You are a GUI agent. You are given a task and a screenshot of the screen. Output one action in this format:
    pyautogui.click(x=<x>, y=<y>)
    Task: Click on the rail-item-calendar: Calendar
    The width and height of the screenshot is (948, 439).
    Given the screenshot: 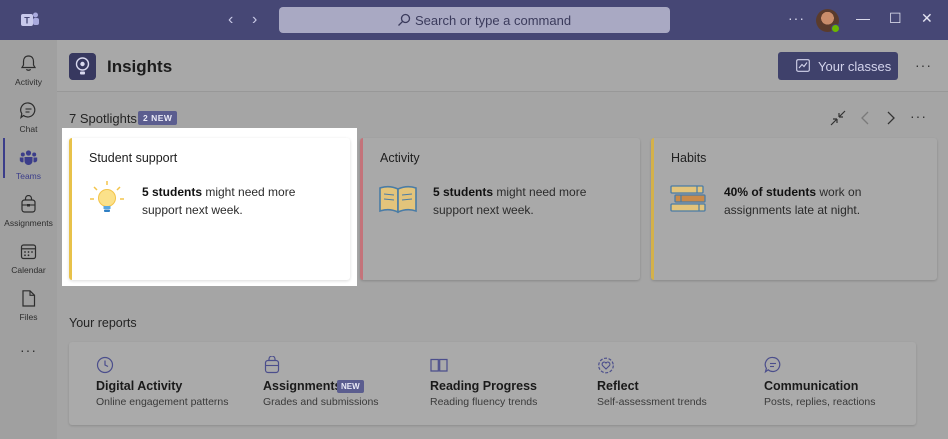 What is the action you would take?
    pyautogui.click(x=28, y=261)
    